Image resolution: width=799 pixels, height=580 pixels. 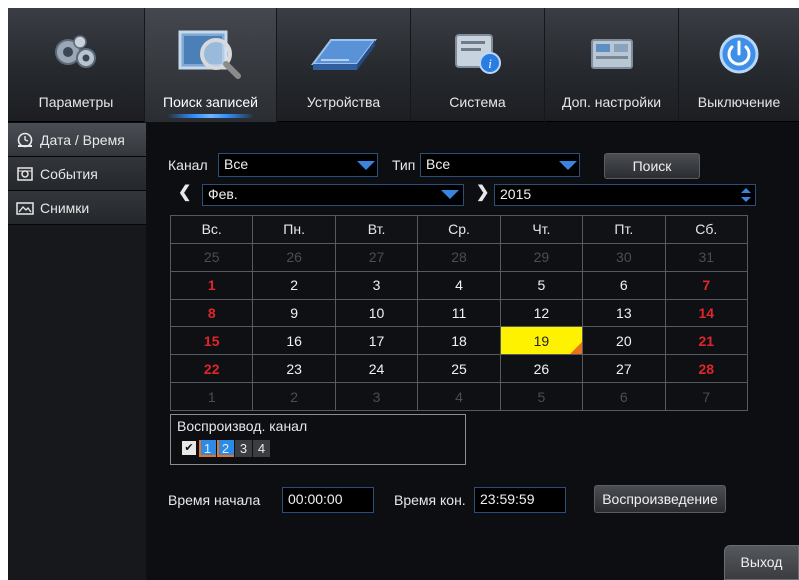 I want to click on calendar-day: 17, so click(x=376, y=341).